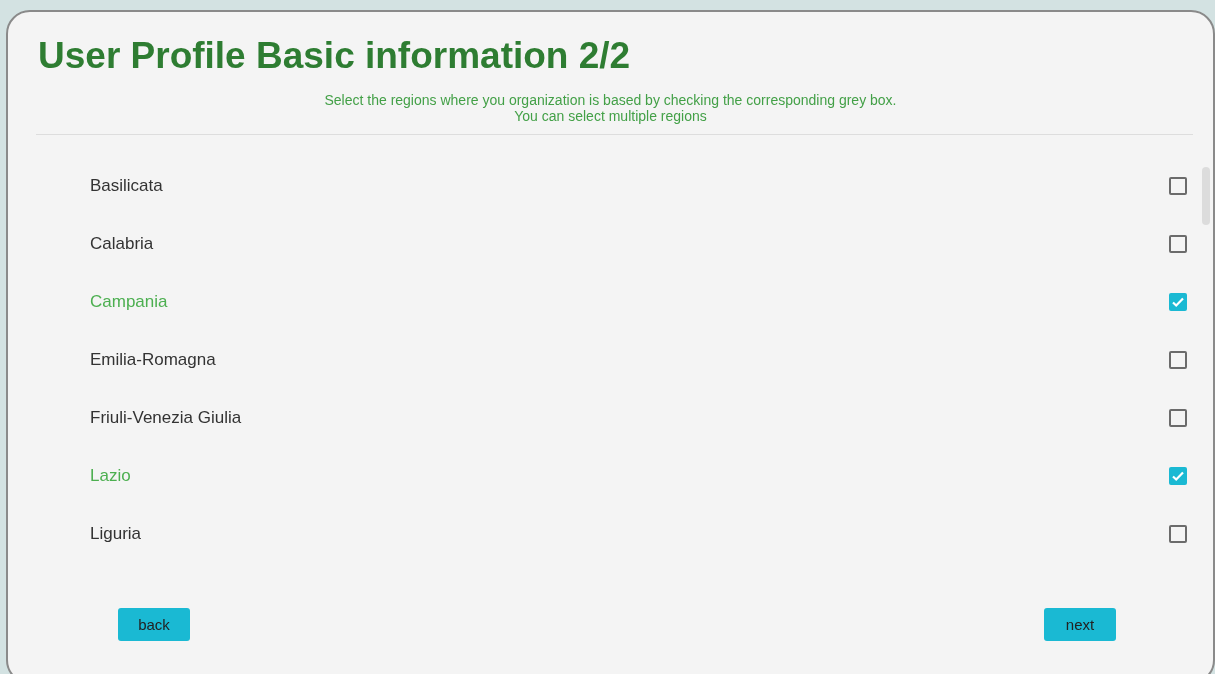 The height and width of the screenshot is (674, 1215). Describe the element at coordinates (154, 624) in the screenshot. I see `back-button: back` at that location.